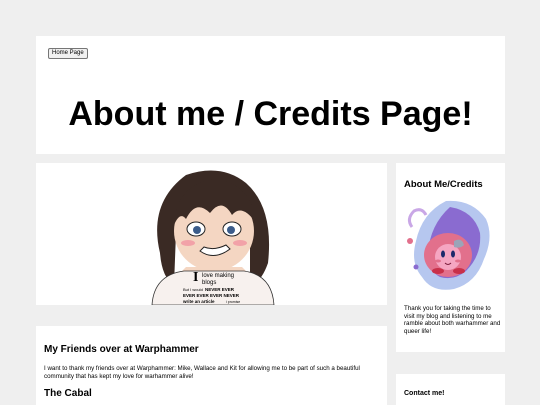  What do you see at coordinates (121, 349) in the screenshot?
I see `post-heading: My Friends over at Warphammer` at bounding box center [121, 349].